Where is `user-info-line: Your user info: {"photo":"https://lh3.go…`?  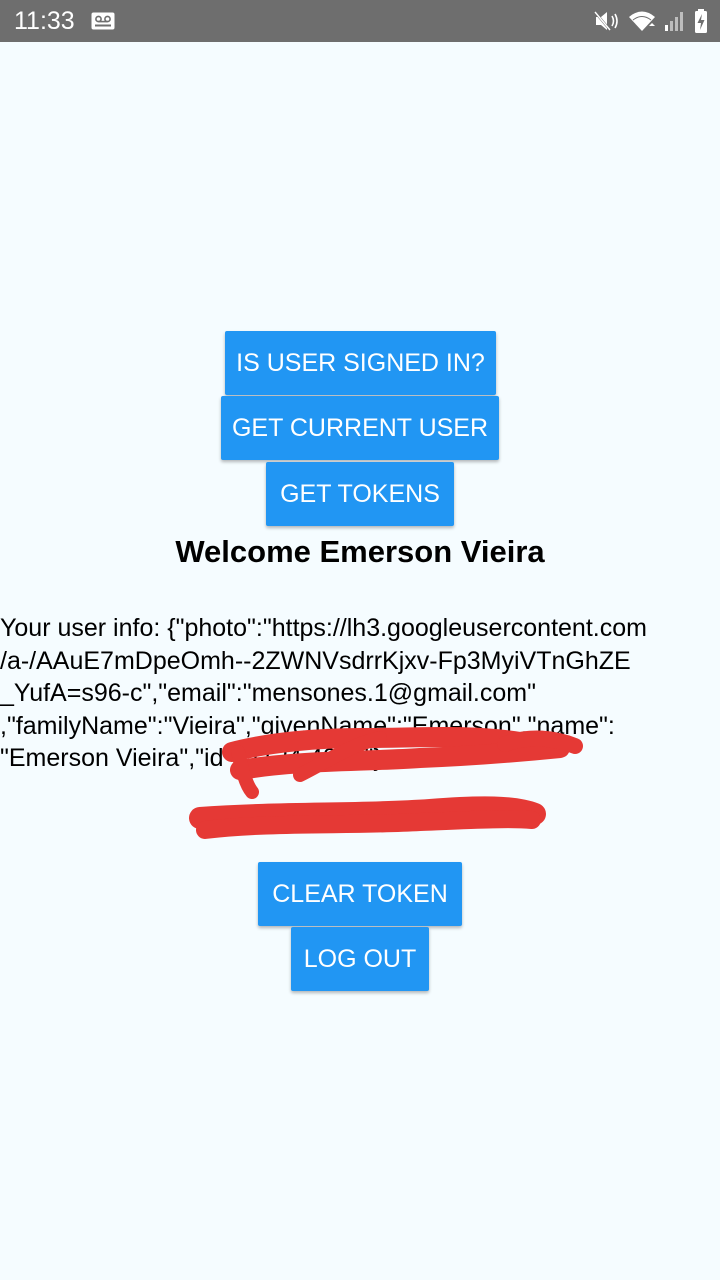 user-info-line: Your user info: {"photo":"https://lh3.go… is located at coordinates (323, 628).